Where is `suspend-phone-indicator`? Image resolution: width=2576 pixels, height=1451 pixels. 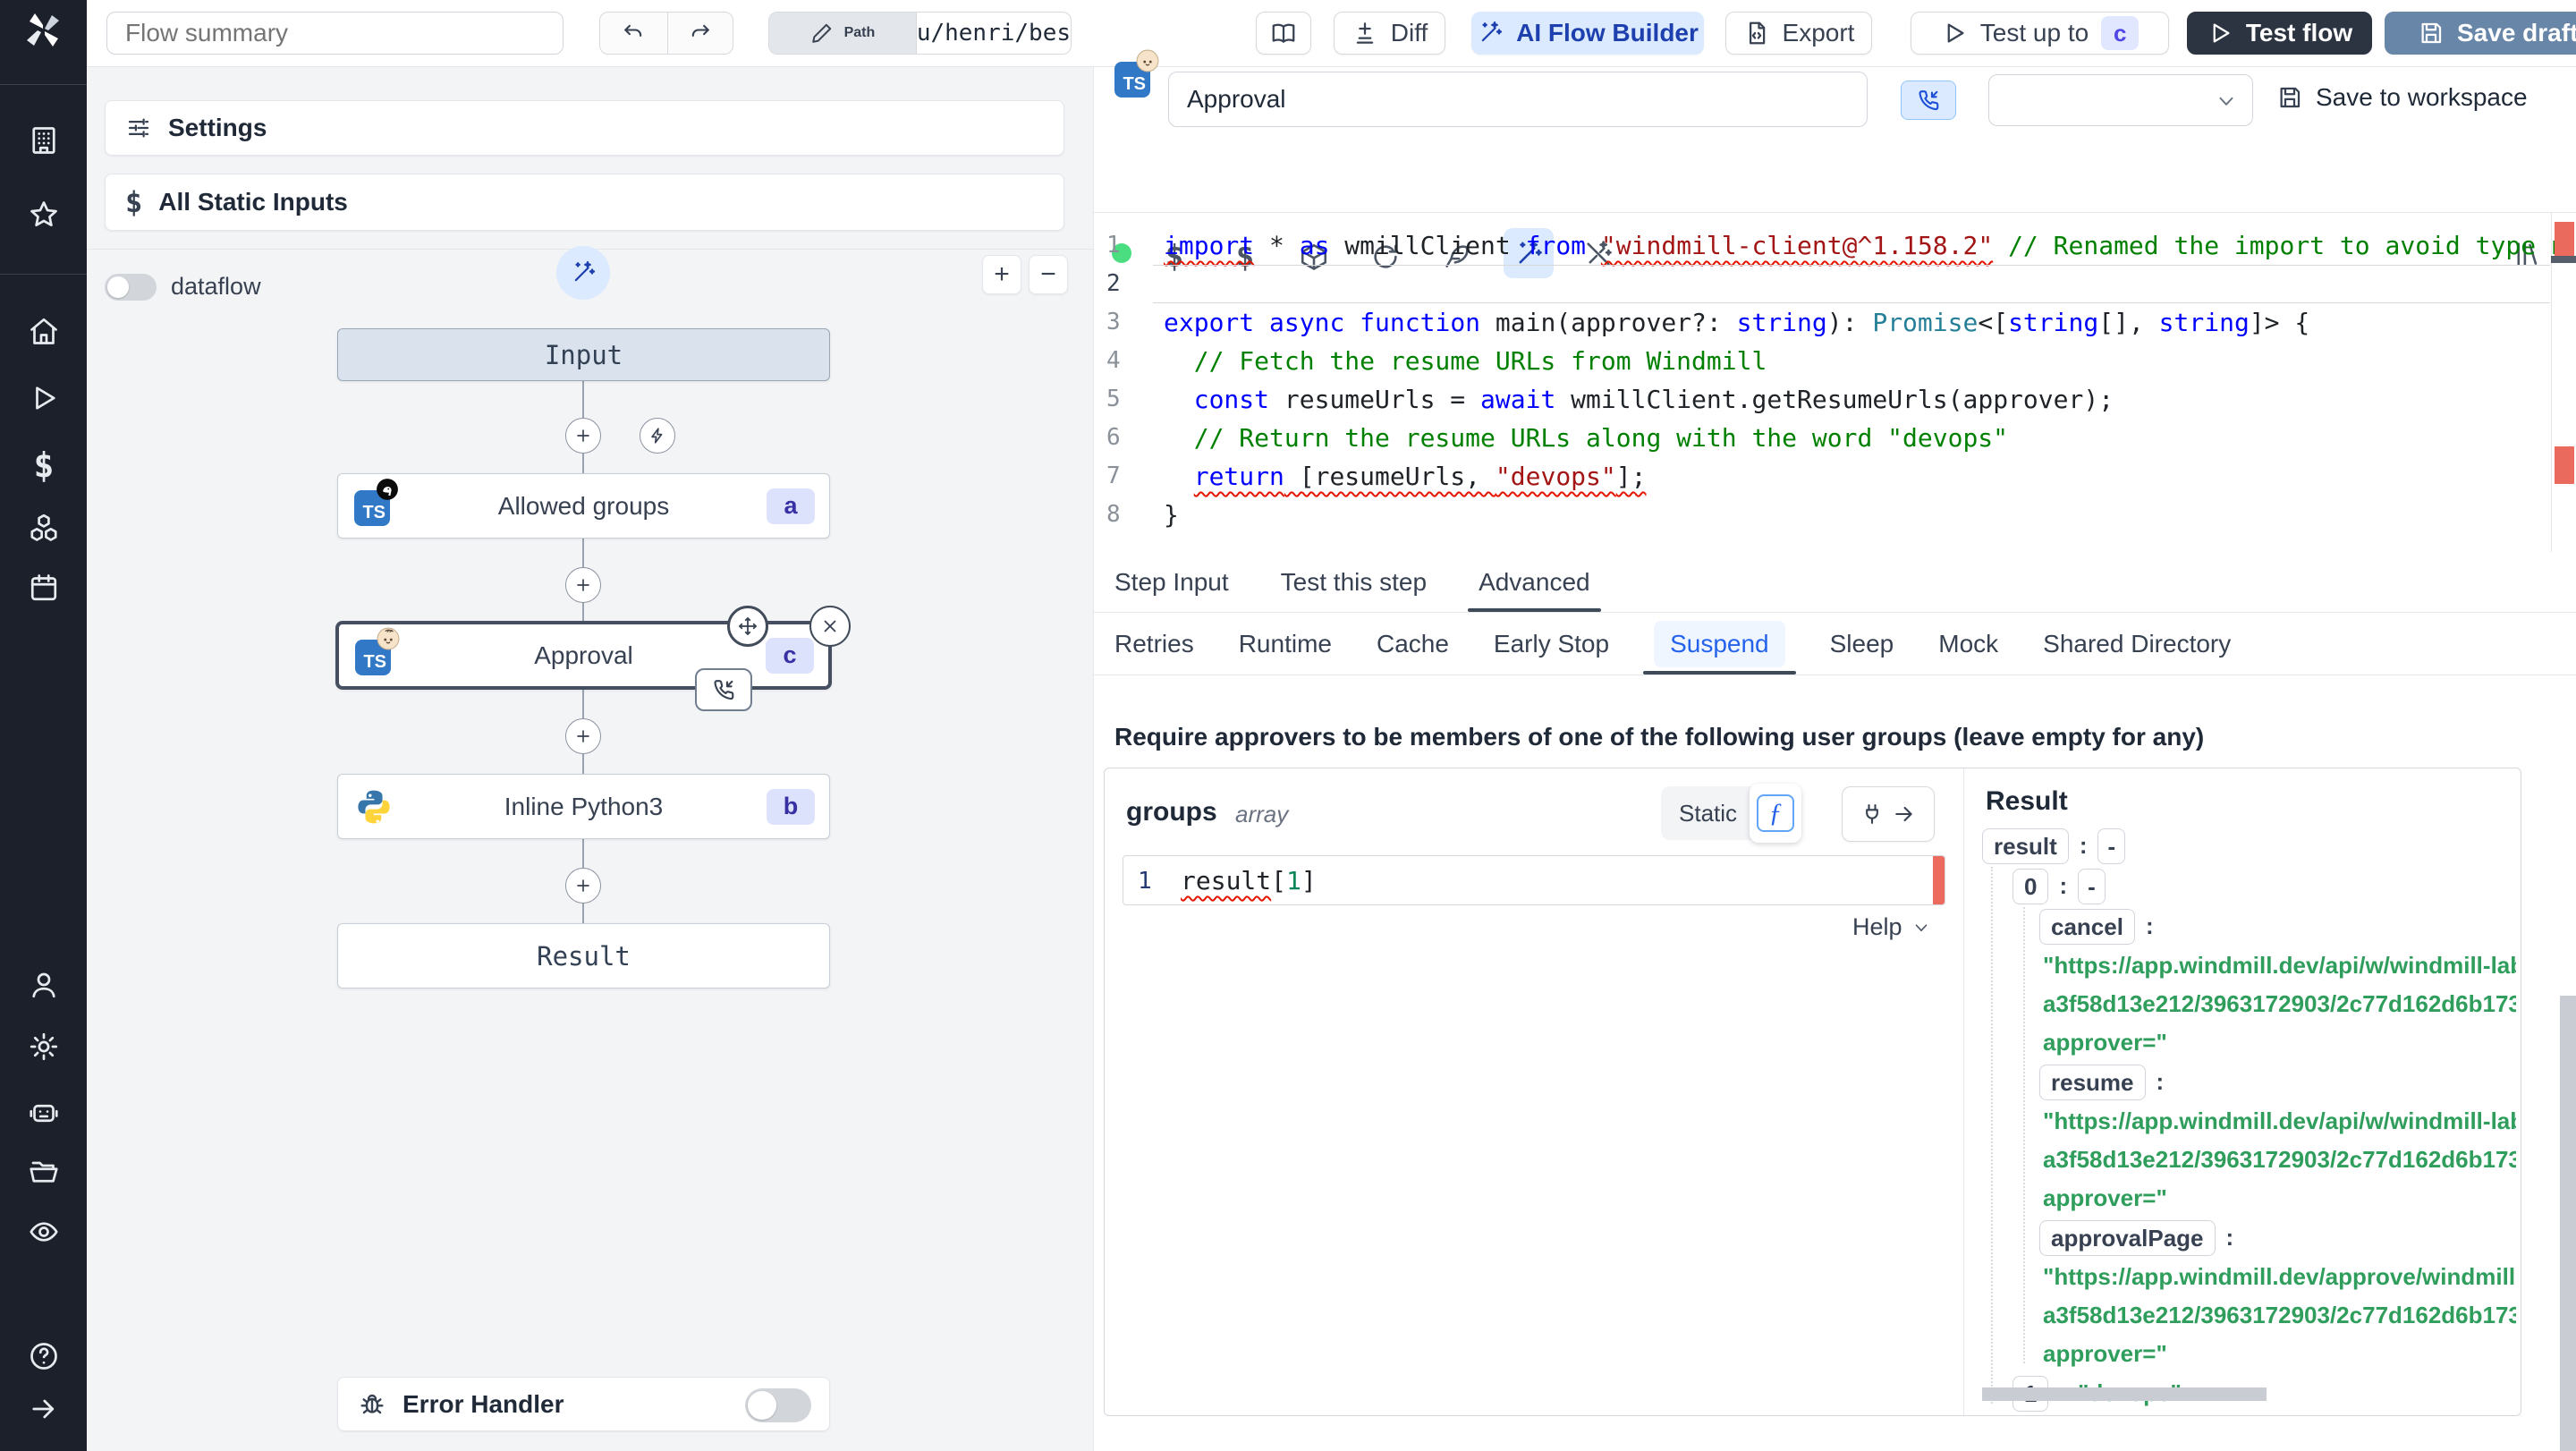 suspend-phone-indicator is located at coordinates (723, 689).